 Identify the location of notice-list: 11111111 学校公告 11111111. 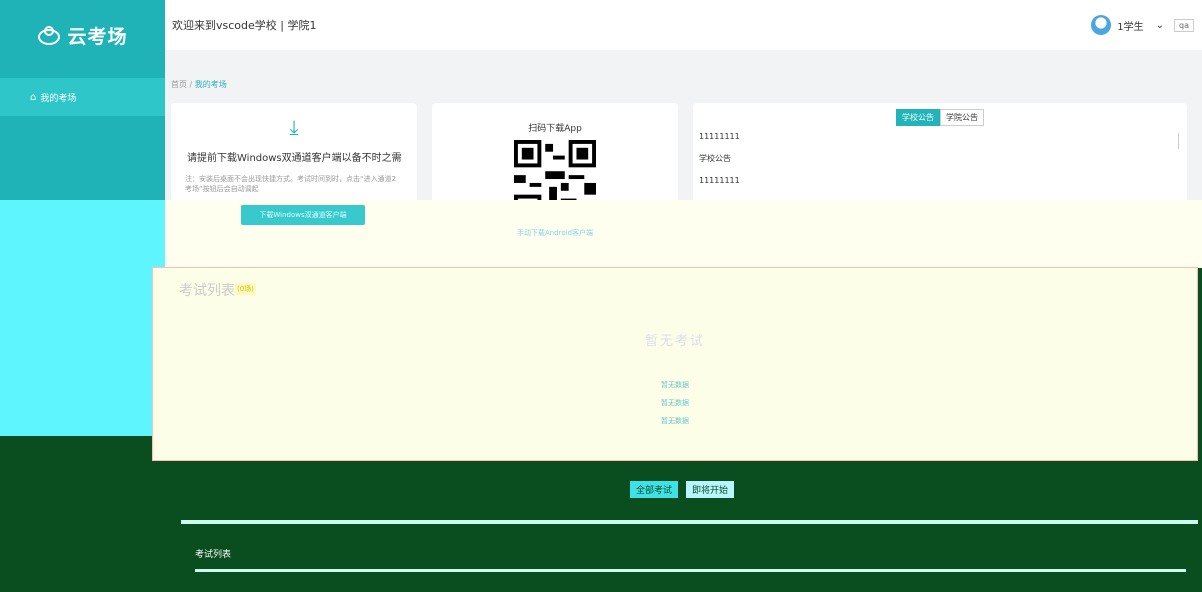
(940, 159).